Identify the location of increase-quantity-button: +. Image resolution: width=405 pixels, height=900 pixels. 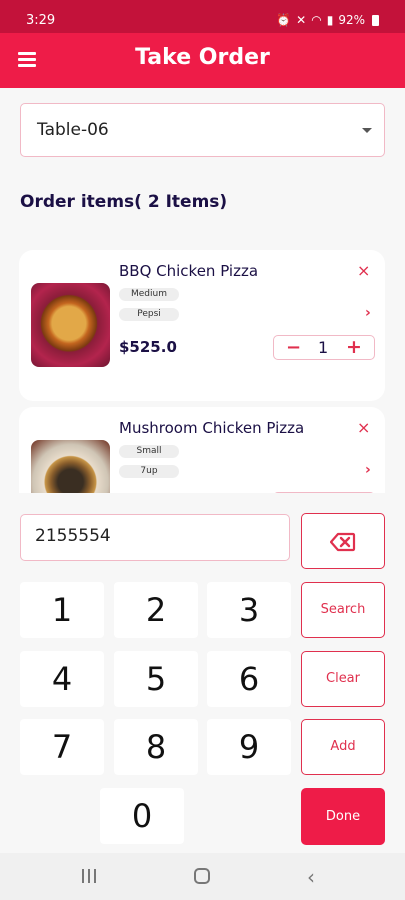
(354, 347).